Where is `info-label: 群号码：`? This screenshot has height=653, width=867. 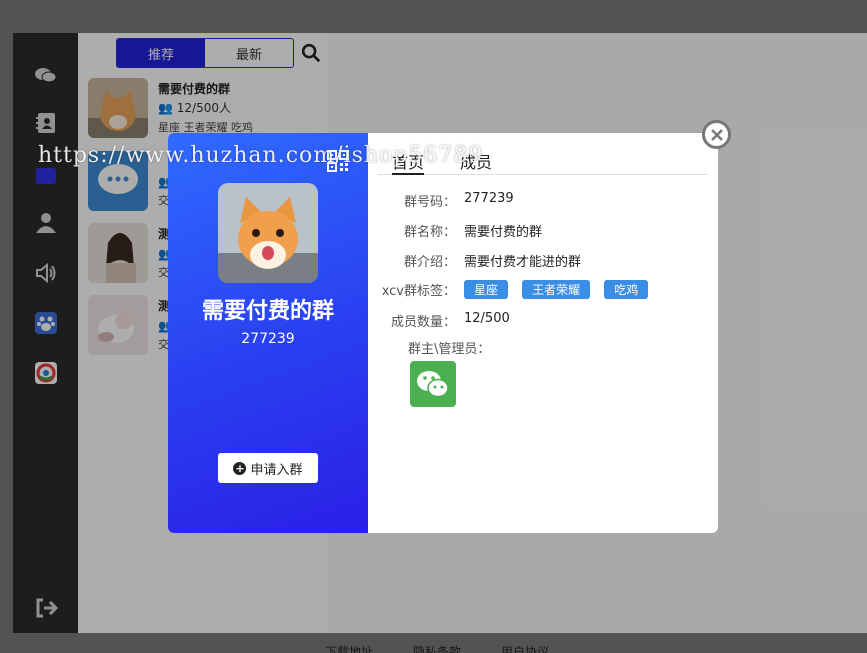 info-label: 群号码： is located at coordinates (429, 202).